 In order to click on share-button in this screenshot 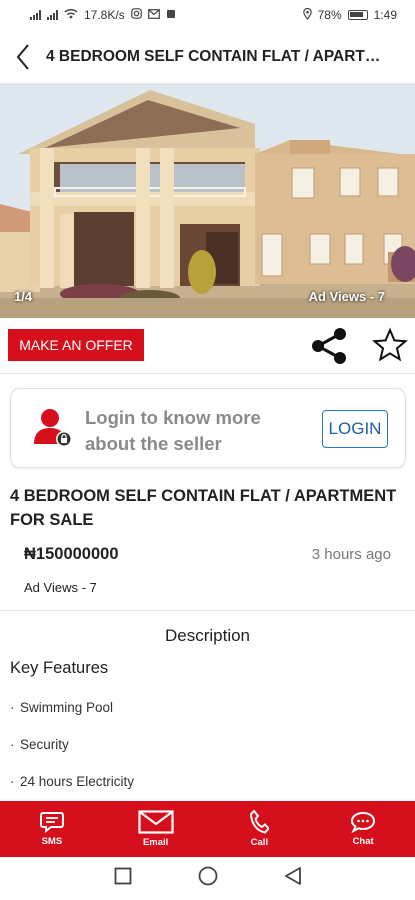, I will do `click(329, 346)`.